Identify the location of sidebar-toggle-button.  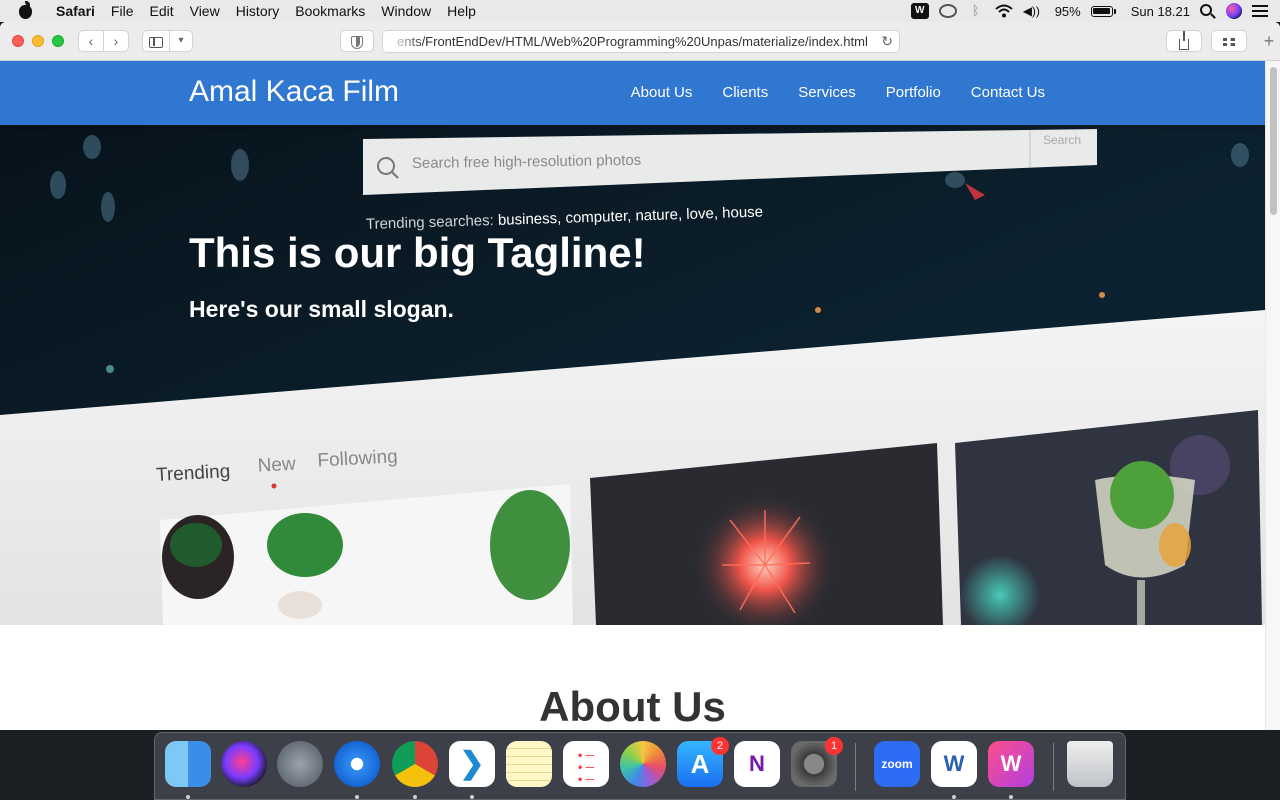
(156, 41).